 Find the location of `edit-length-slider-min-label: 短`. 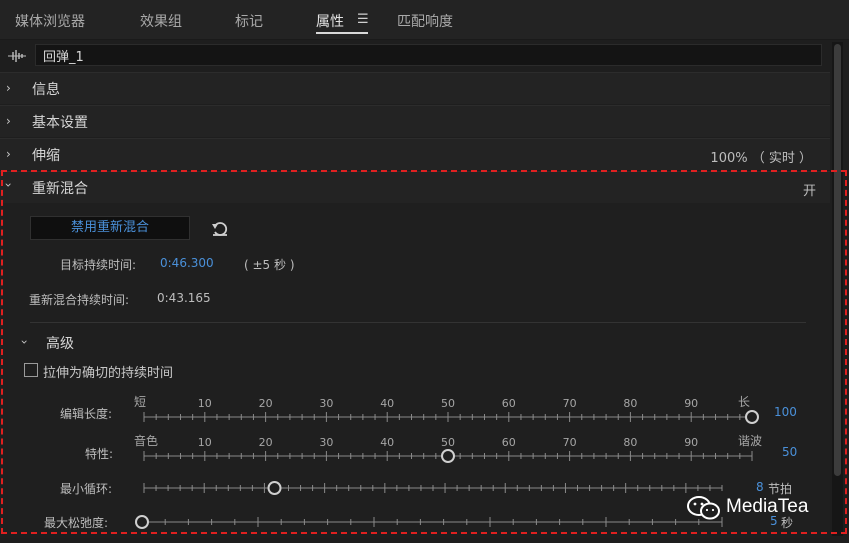

edit-length-slider-min-label: 短 is located at coordinates (140, 402).